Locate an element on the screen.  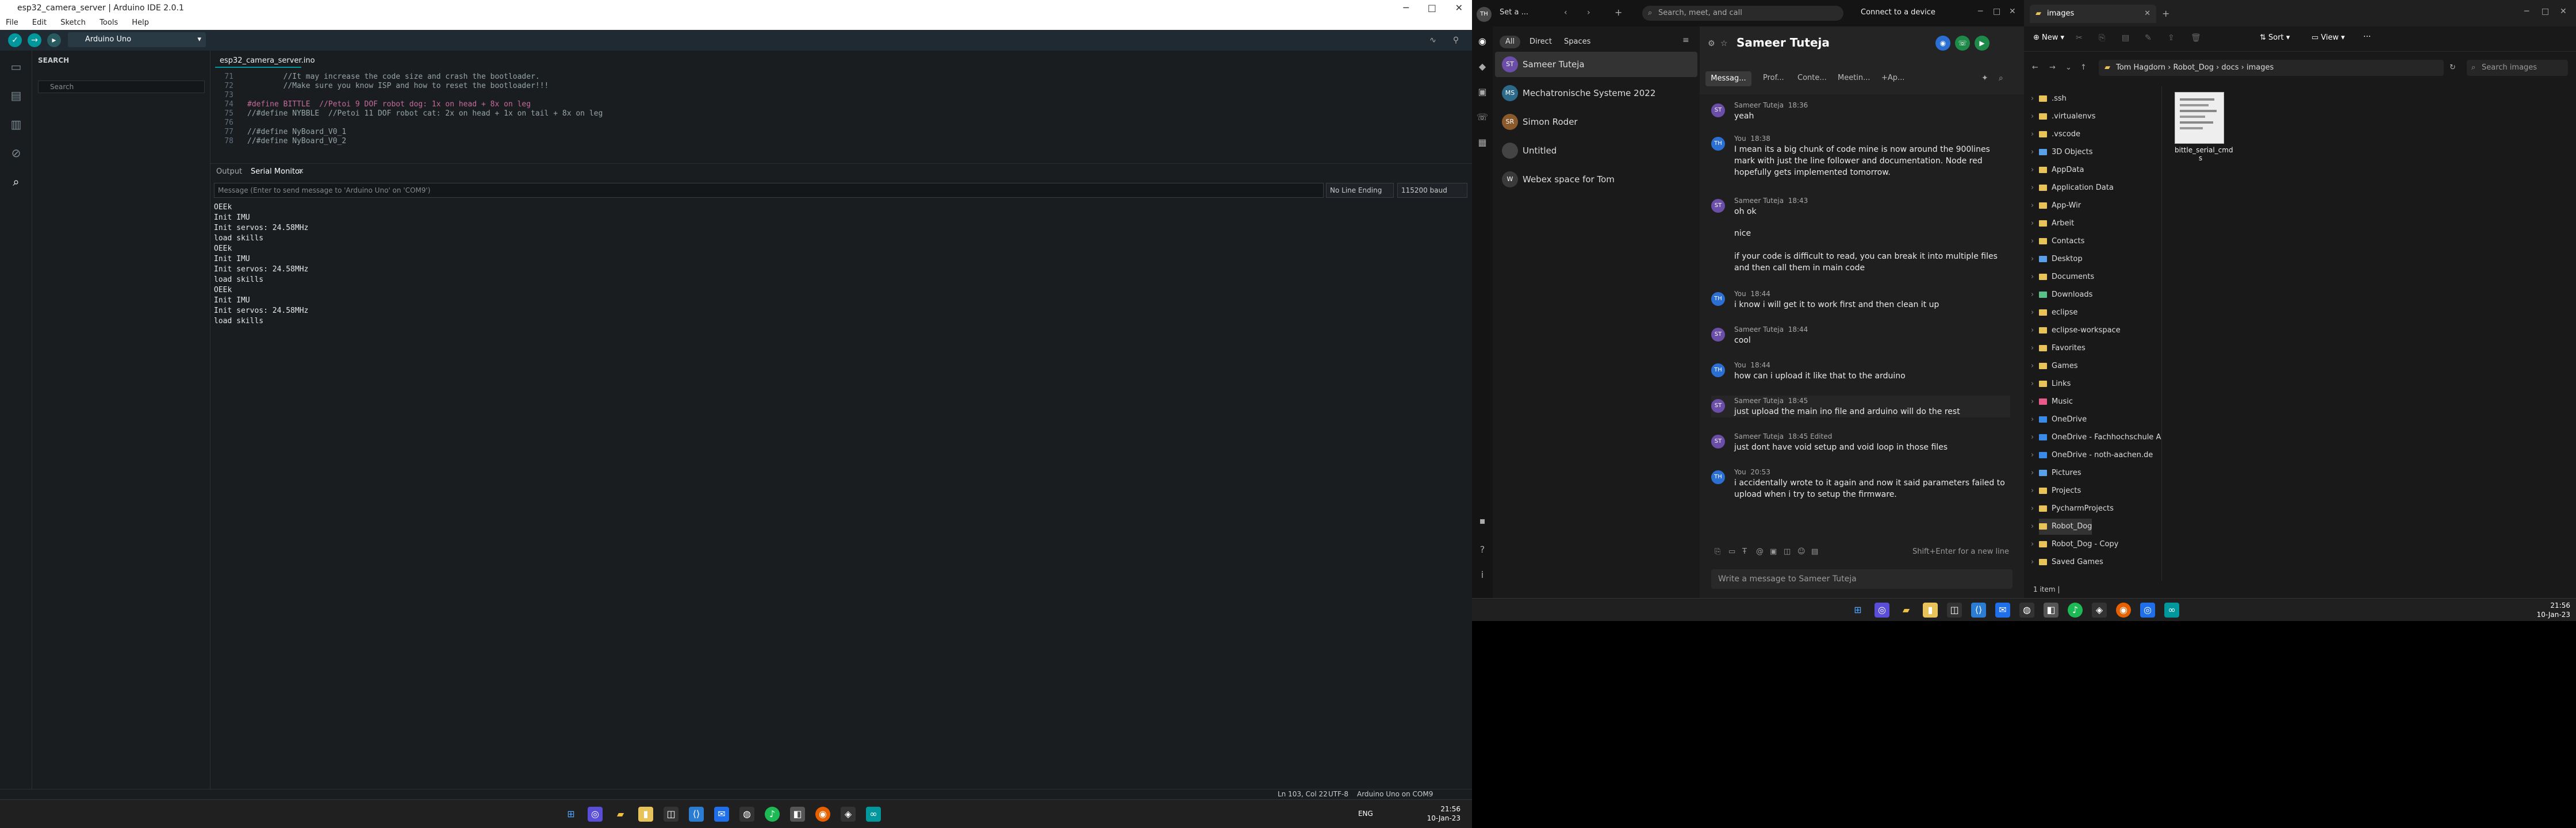
menu-edit: Edit is located at coordinates (39, 22).